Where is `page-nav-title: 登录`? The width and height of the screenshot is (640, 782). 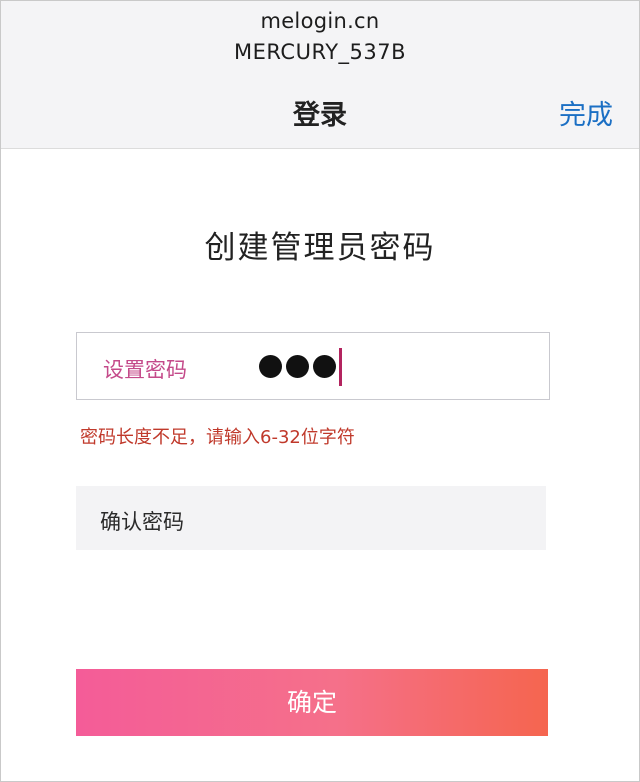 page-nav-title: 登录 is located at coordinates (320, 115).